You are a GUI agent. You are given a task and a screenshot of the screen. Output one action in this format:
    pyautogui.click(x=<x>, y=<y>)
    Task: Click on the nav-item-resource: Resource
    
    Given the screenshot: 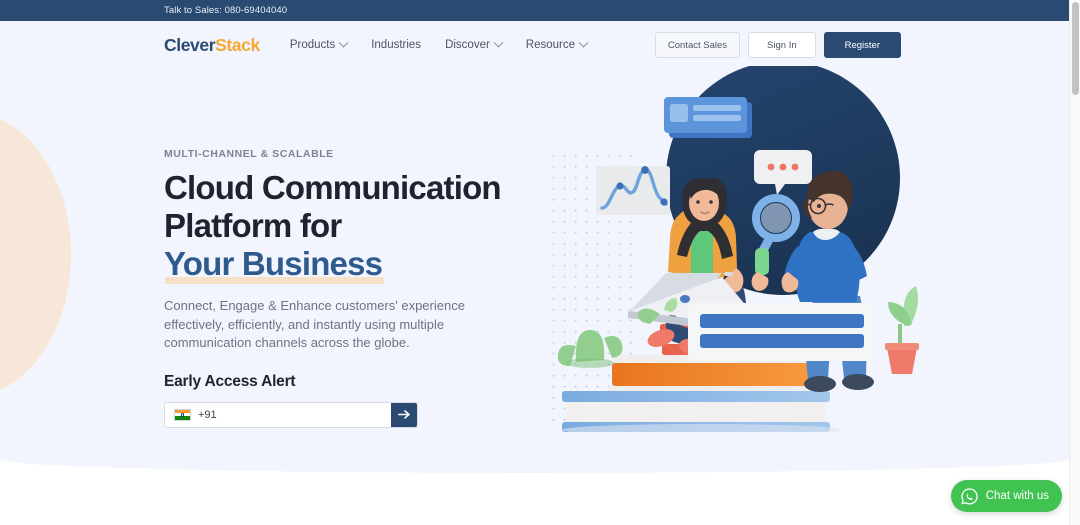 What is the action you would take?
    pyautogui.click(x=557, y=44)
    